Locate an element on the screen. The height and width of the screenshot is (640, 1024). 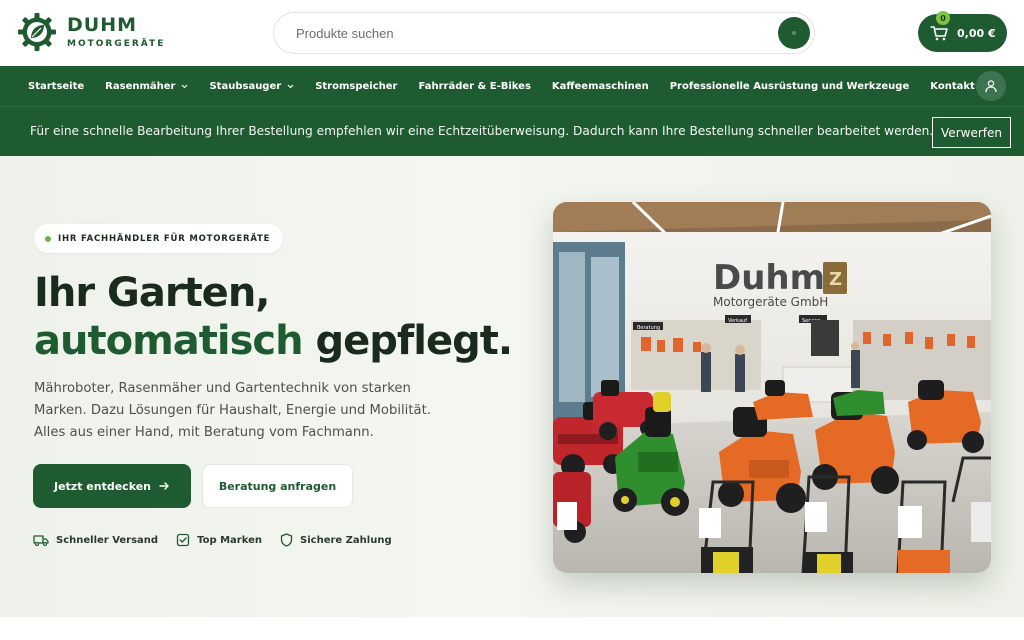
search-icon is located at coordinates (794, 33).